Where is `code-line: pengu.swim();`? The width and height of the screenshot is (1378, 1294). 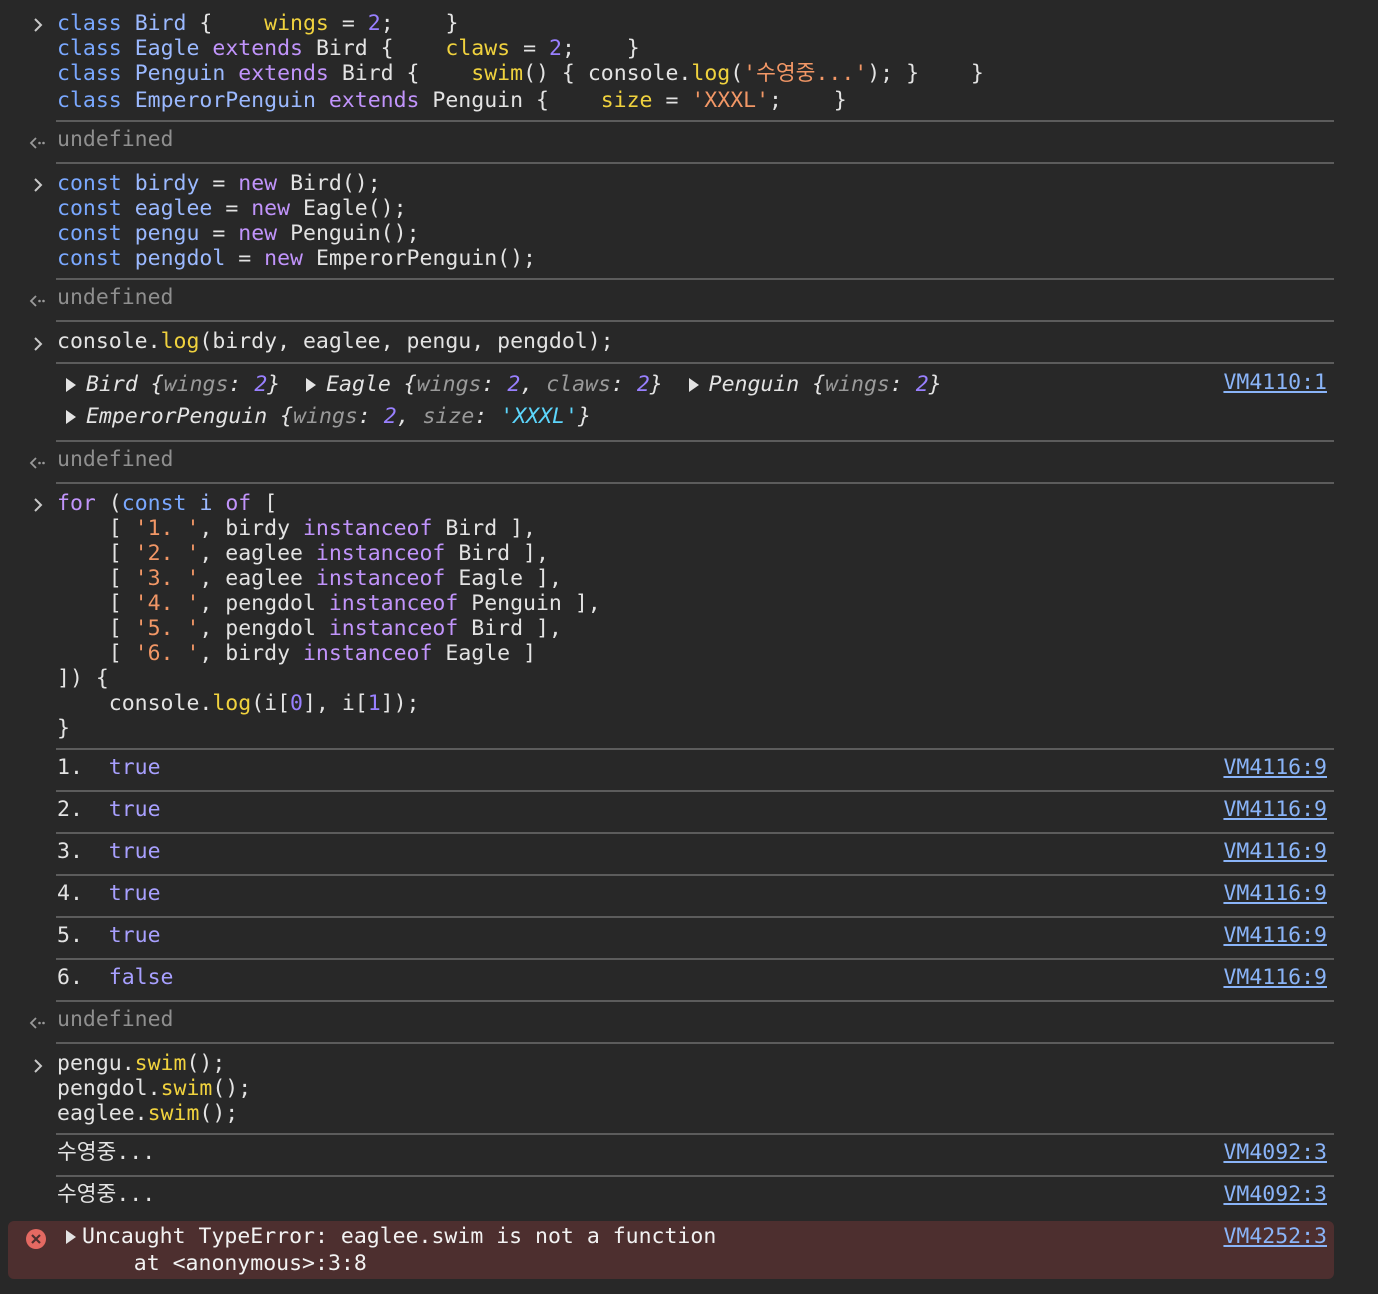 code-line: pengu.swim(); is located at coordinates (141, 1063).